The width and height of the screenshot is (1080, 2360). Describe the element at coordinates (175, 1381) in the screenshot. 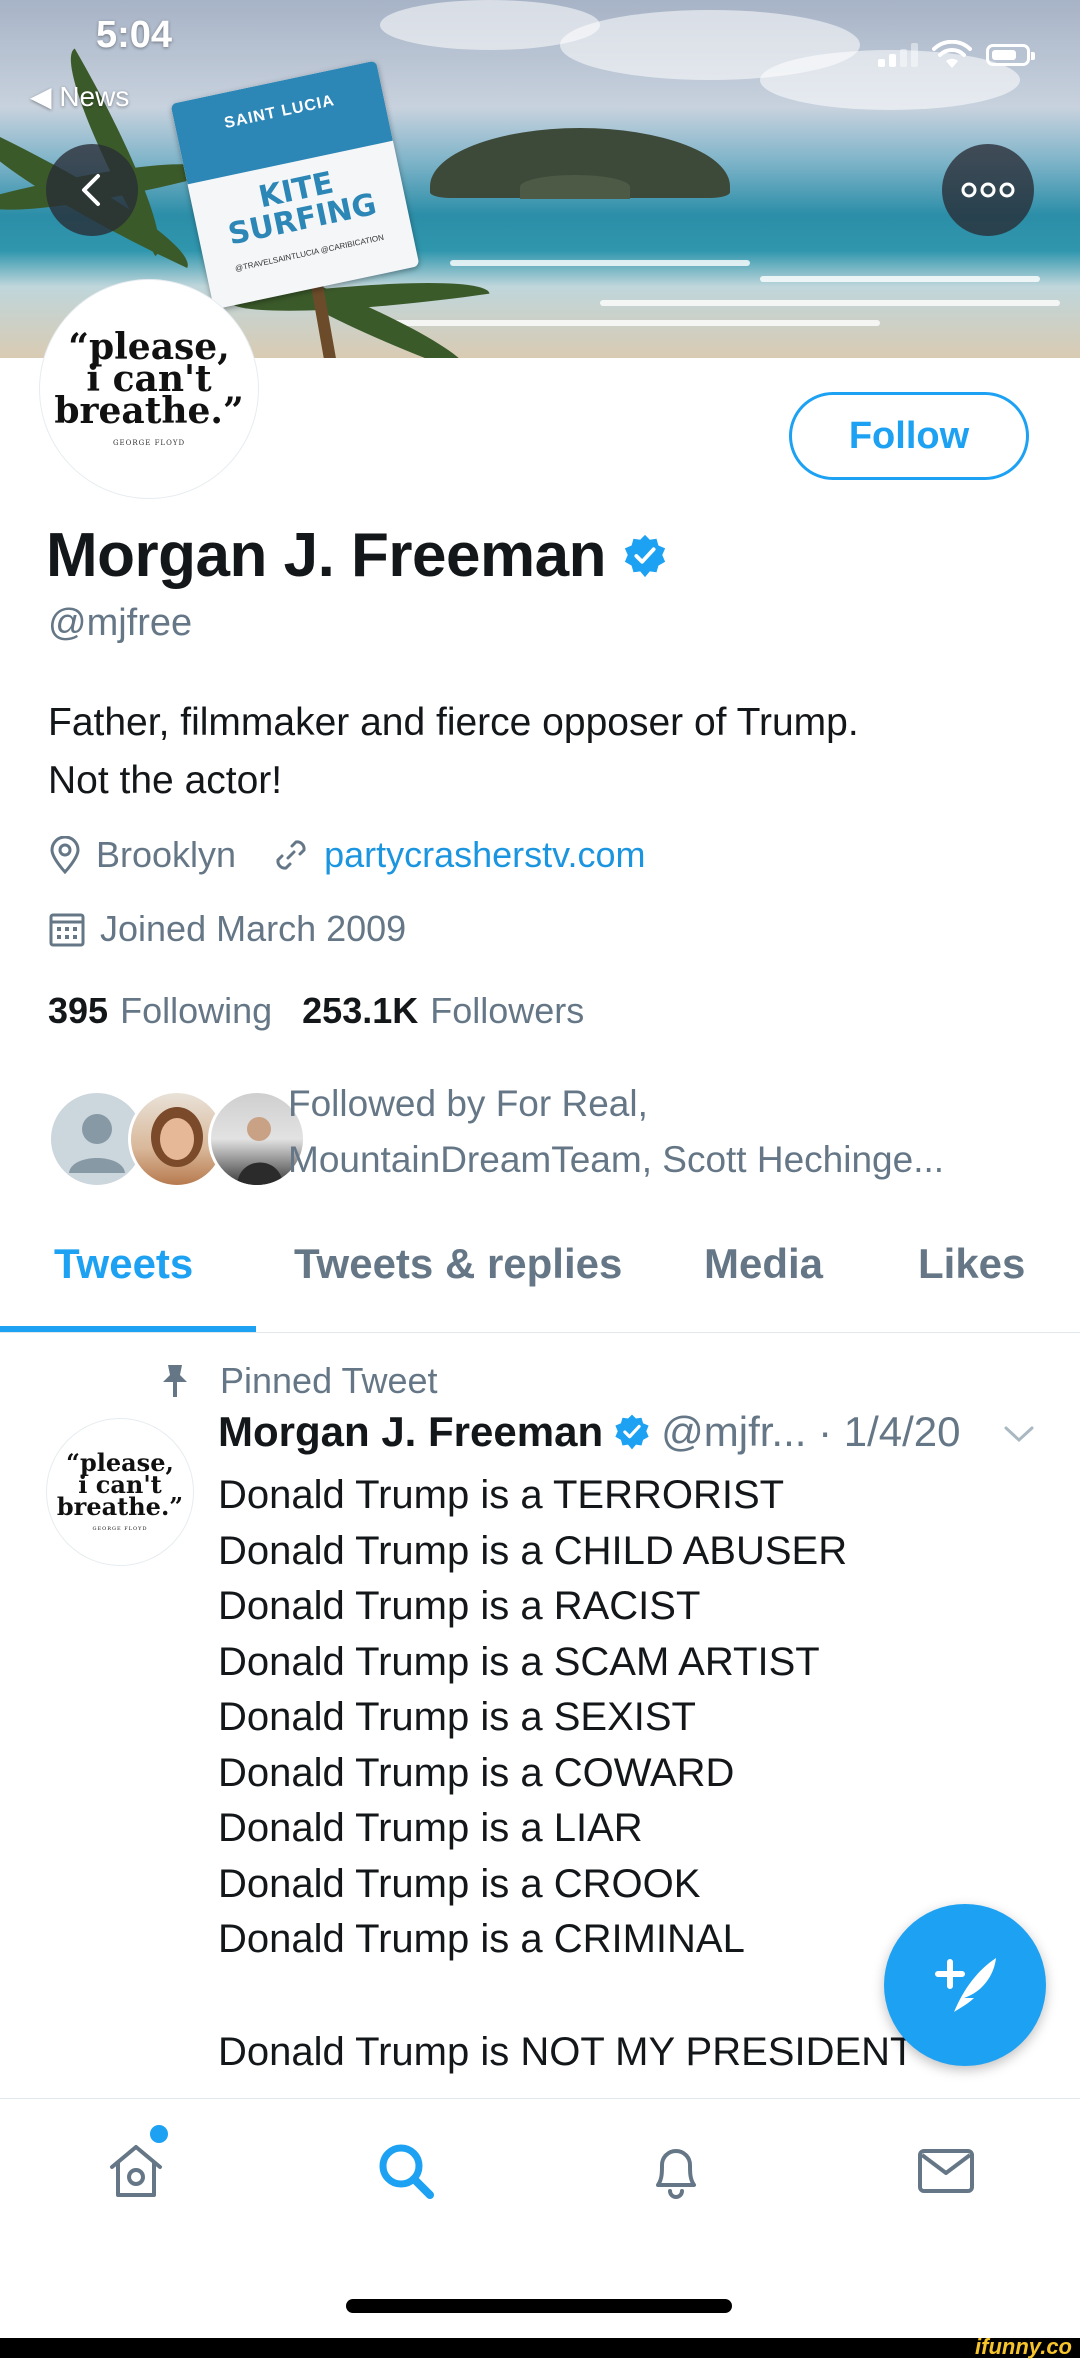

I see `pin-icon` at that location.